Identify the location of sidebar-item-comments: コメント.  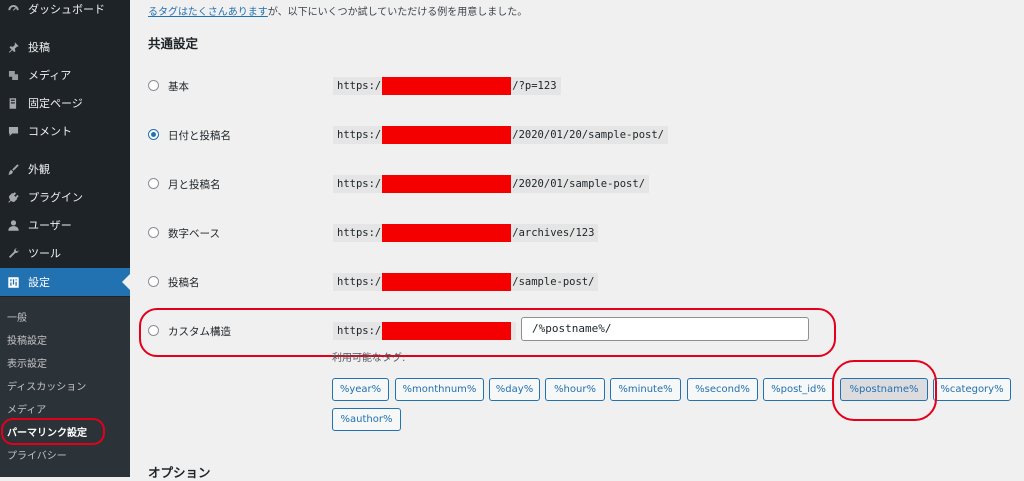
(65, 131).